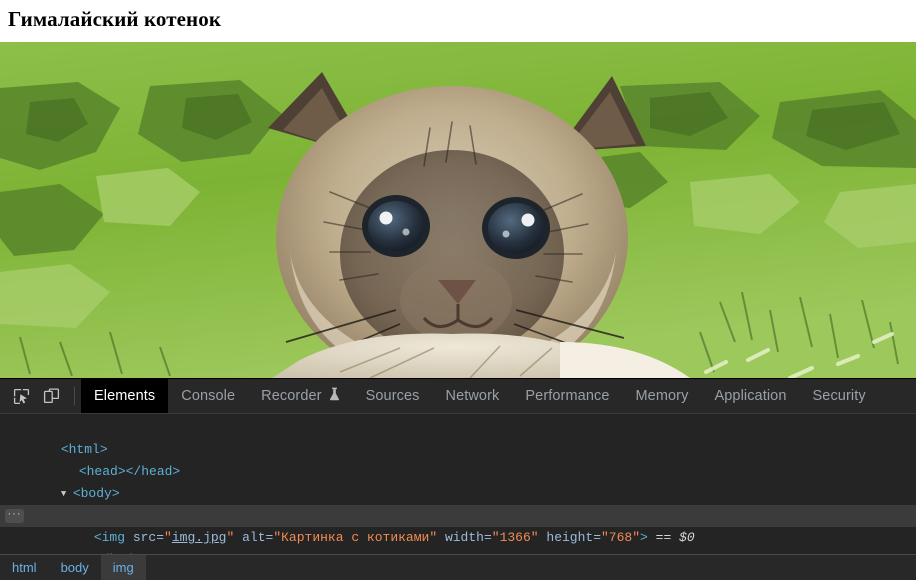  I want to click on tab-elements-label: Elements, so click(125, 396).